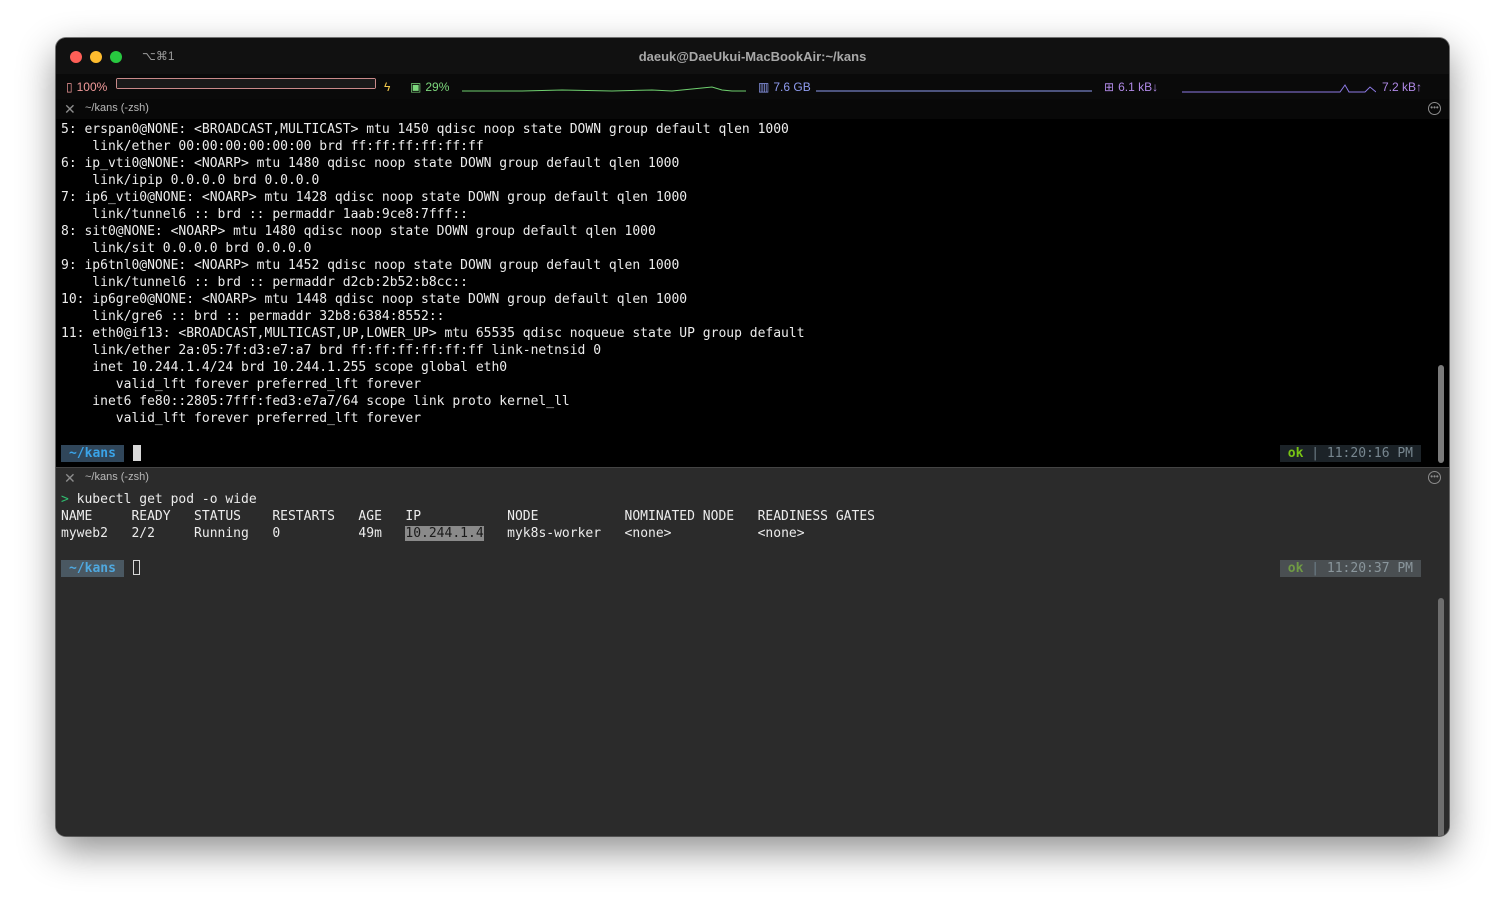  I want to click on top-cursor, so click(137, 453).